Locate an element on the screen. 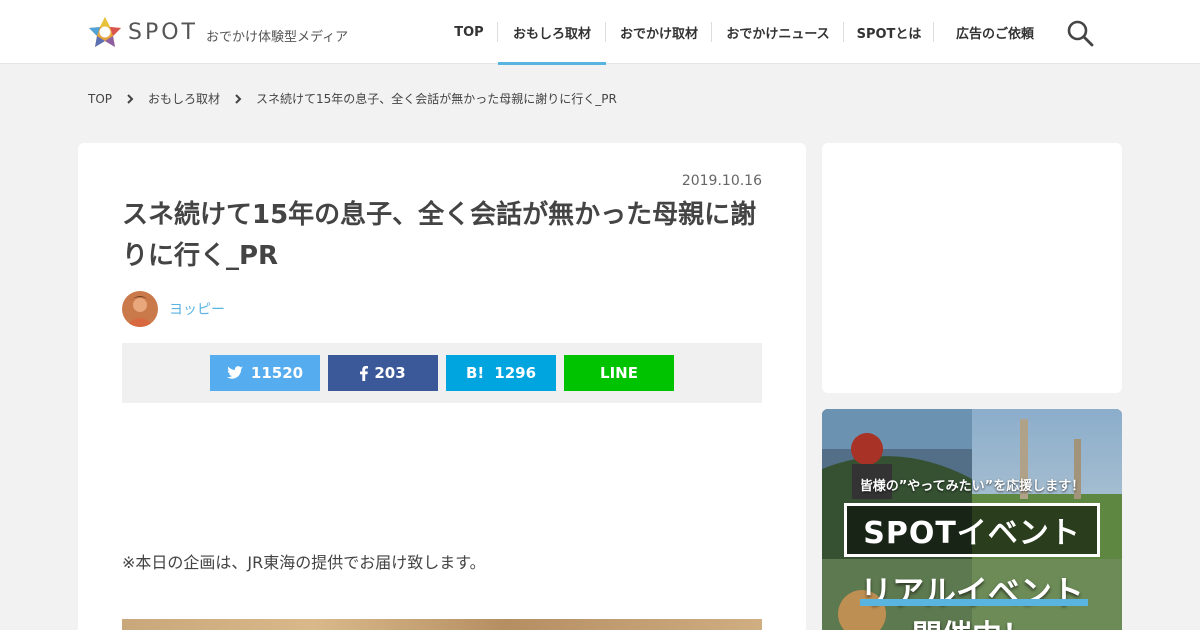 This screenshot has width=1200, height=630. main-nav: TOP おもしろ取材 おでかけ取材 おでかけニュース SPOTとは 広告のご依頼 is located at coordinates (748, 32).